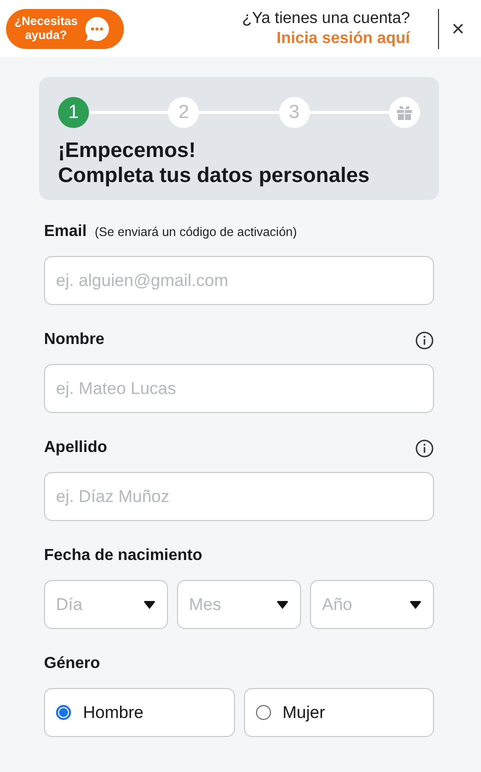 The image size is (481, 772). Describe the element at coordinates (65, 232) in the screenshot. I see `field-label: Email` at that location.